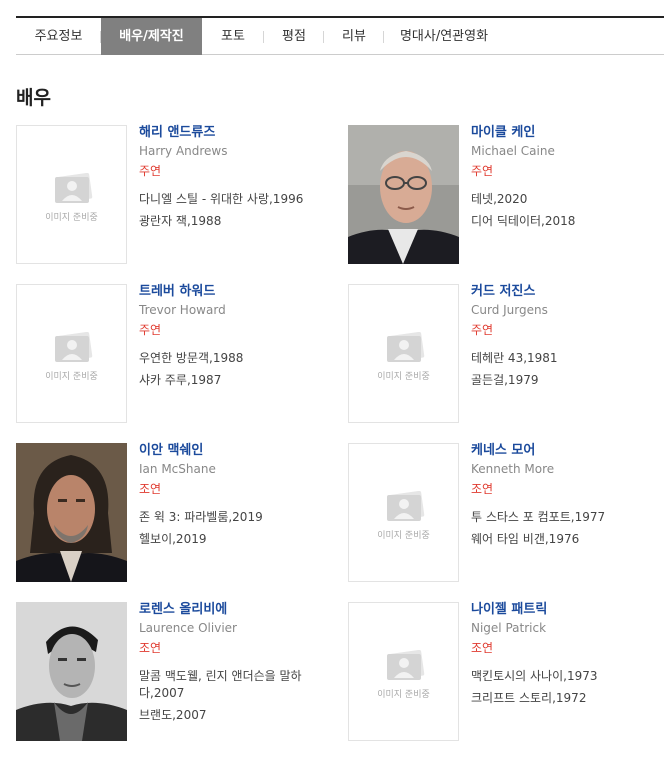 The image size is (664, 762). What do you see at coordinates (566, 199) in the screenshot?
I see `filmography-item: 테넷,2020` at bounding box center [566, 199].